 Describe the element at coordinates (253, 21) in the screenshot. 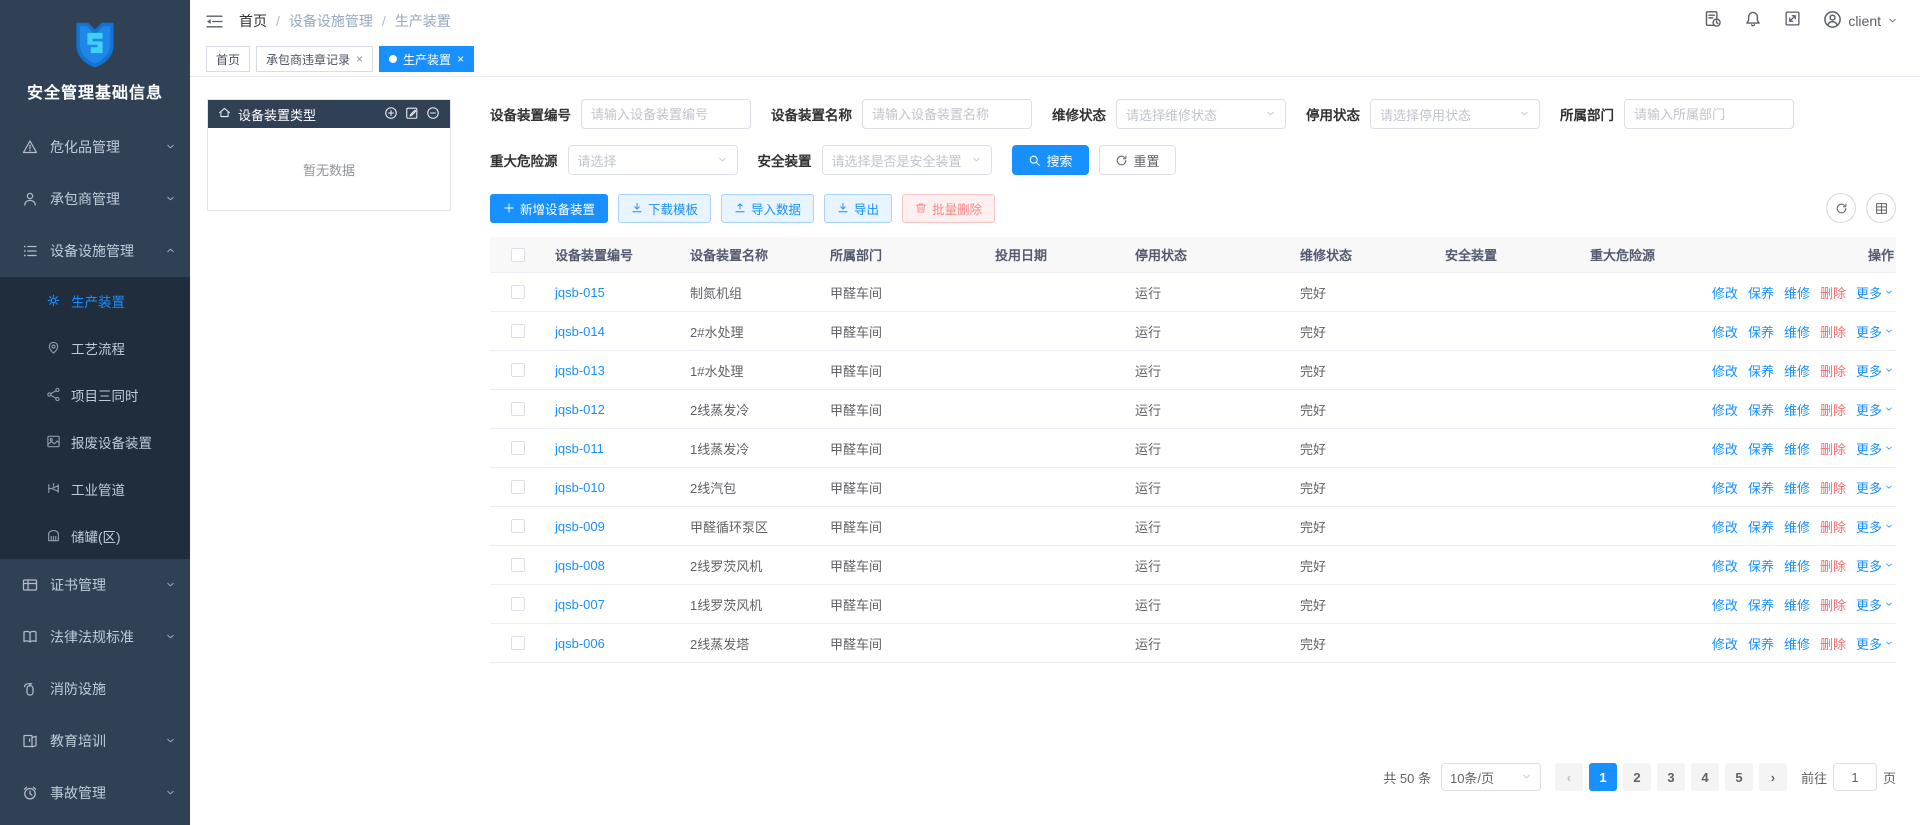

I see `breadcrumb-item: 首页` at that location.